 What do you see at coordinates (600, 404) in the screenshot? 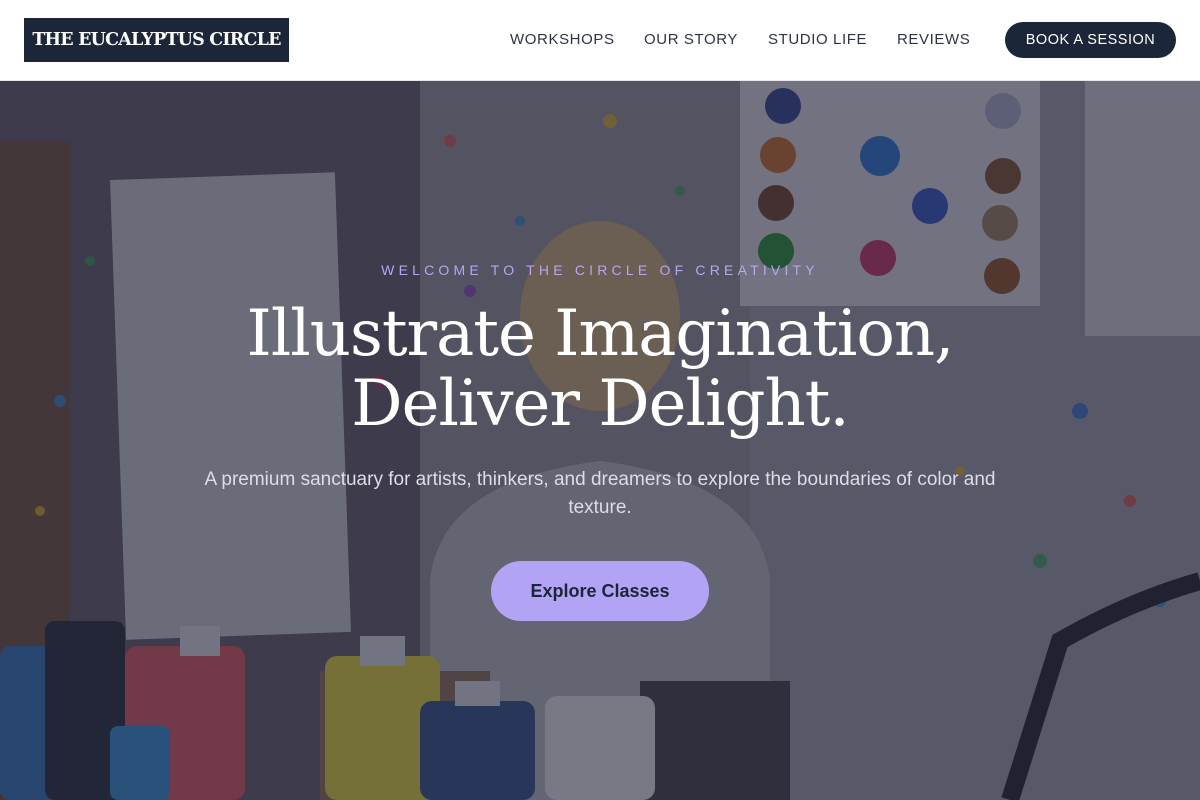
I see `hero-headline-line-2: Deliver Delight.` at bounding box center [600, 404].